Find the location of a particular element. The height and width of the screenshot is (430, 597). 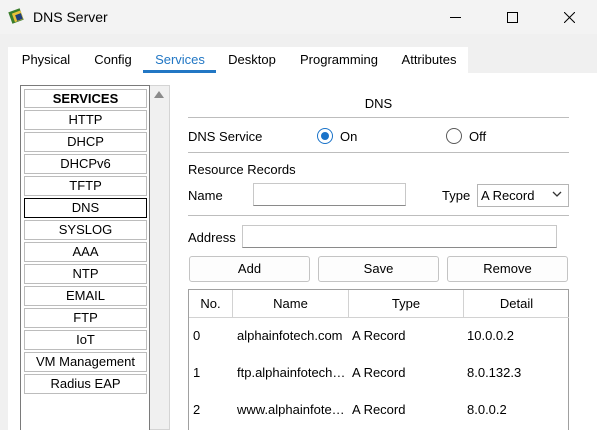

maximize-button is located at coordinates (512, 17).